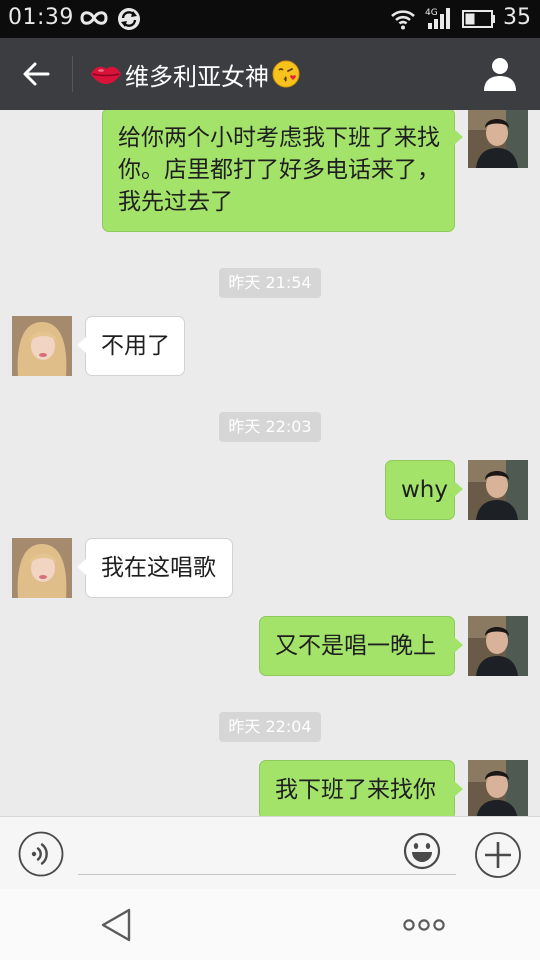 The width and height of the screenshot is (540, 960). I want to click on emoji-icon, so click(422, 851).